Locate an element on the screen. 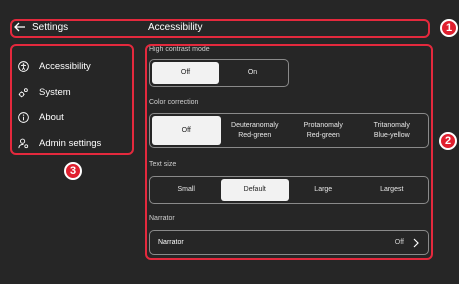  callout-badge-1: 1 is located at coordinates (449, 28).